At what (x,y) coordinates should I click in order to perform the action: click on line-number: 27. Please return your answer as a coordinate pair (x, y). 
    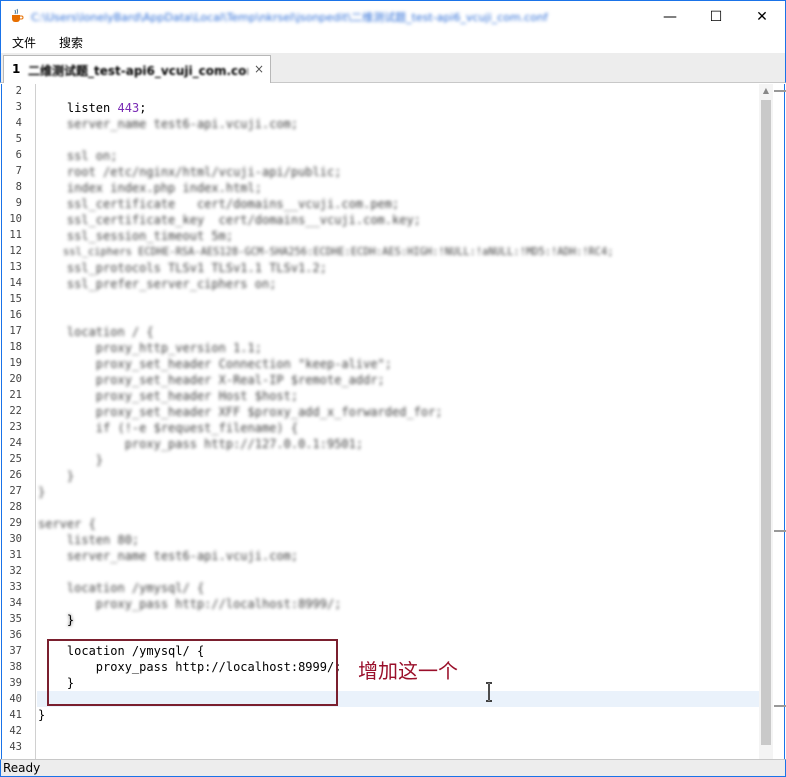
    Looking at the image, I should click on (15, 491).